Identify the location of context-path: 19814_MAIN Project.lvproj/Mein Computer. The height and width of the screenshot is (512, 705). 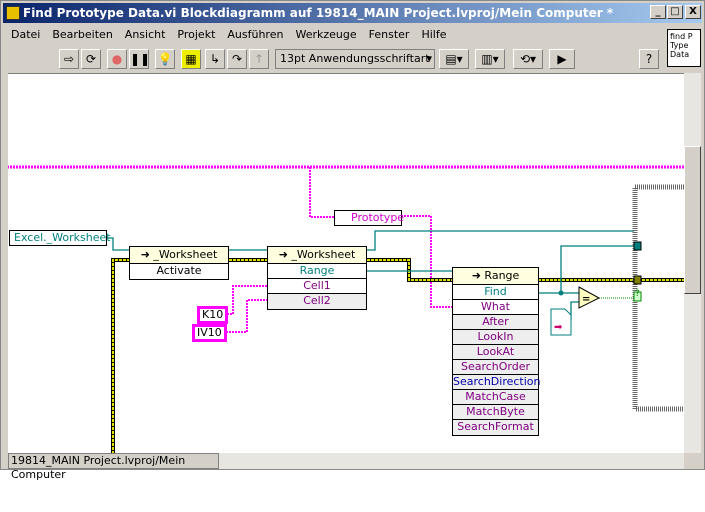
(113, 467).